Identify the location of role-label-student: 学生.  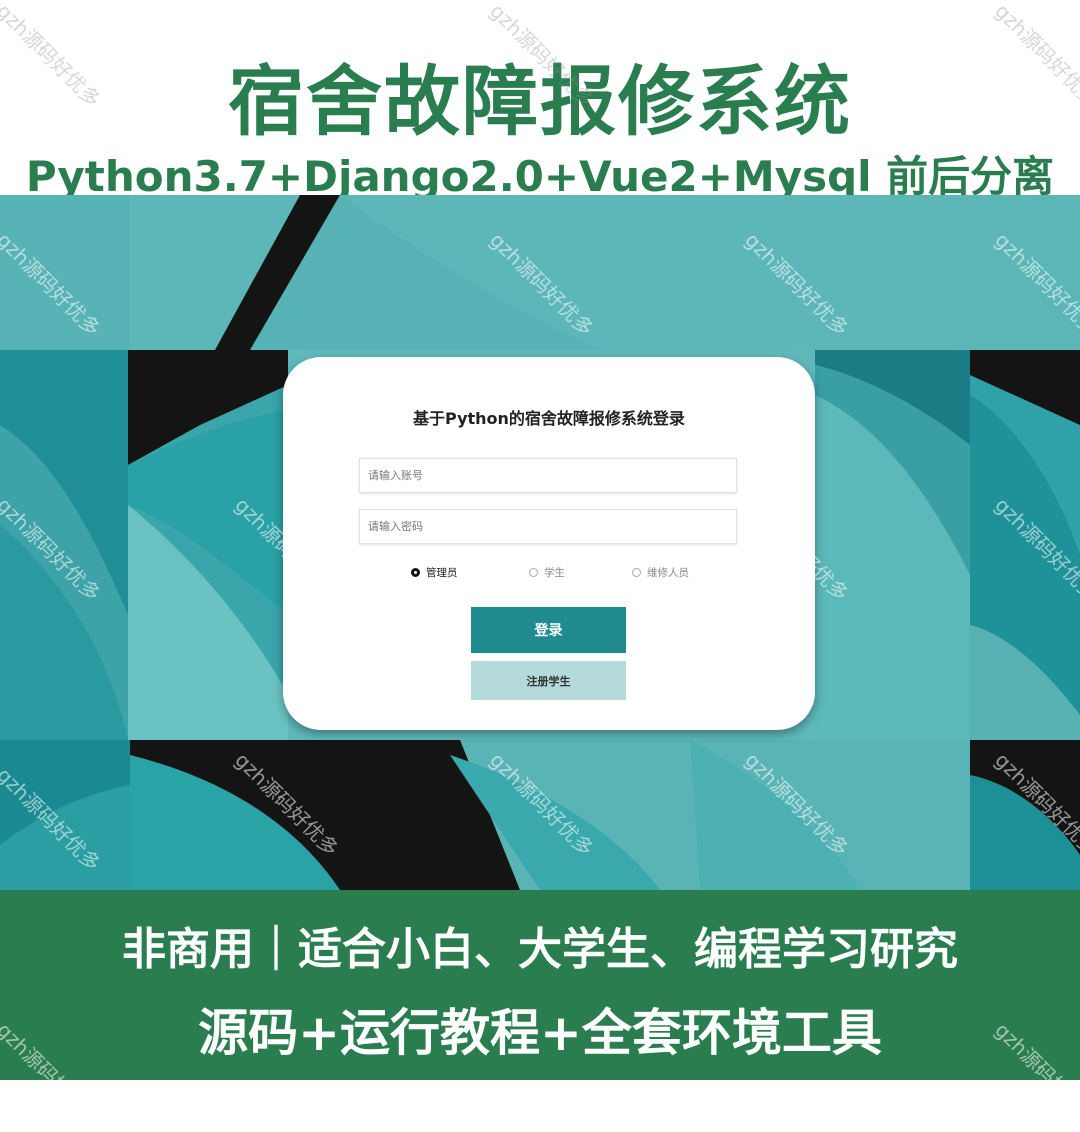
(554, 573).